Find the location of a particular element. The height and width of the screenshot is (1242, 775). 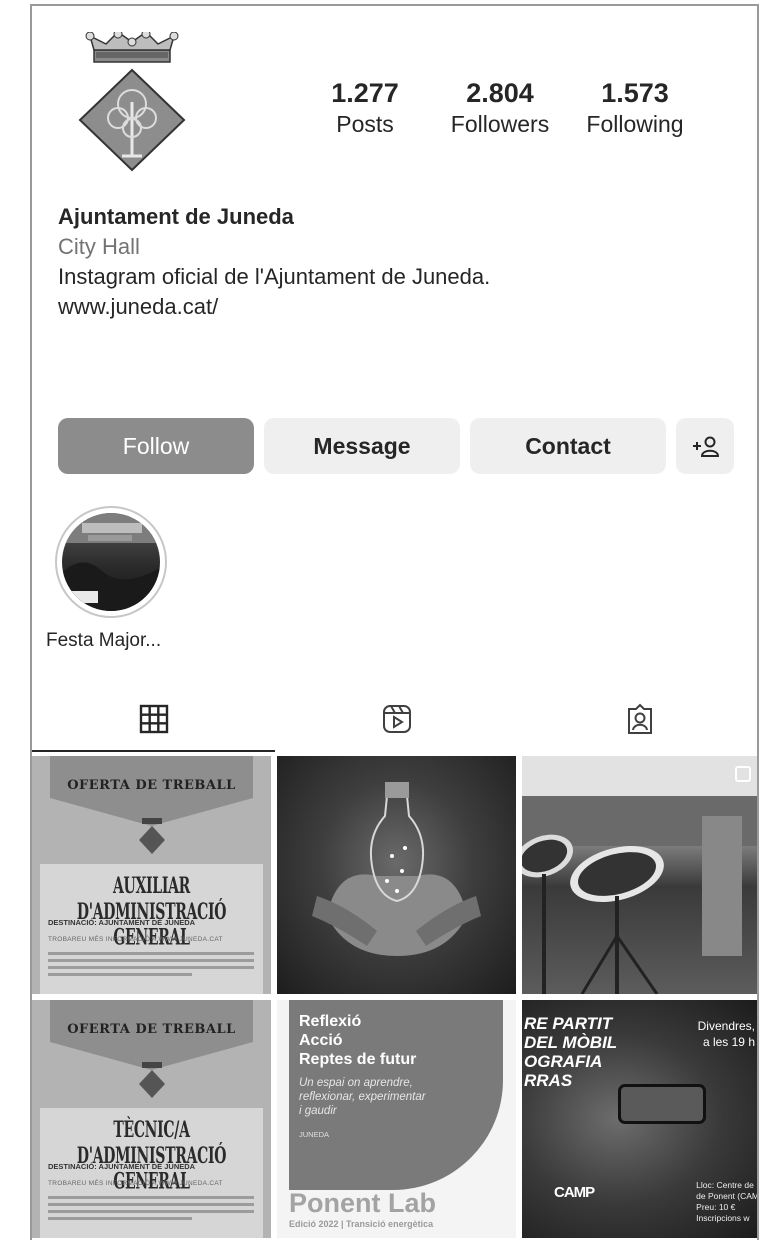

reels-icon is located at coordinates (396, 719).